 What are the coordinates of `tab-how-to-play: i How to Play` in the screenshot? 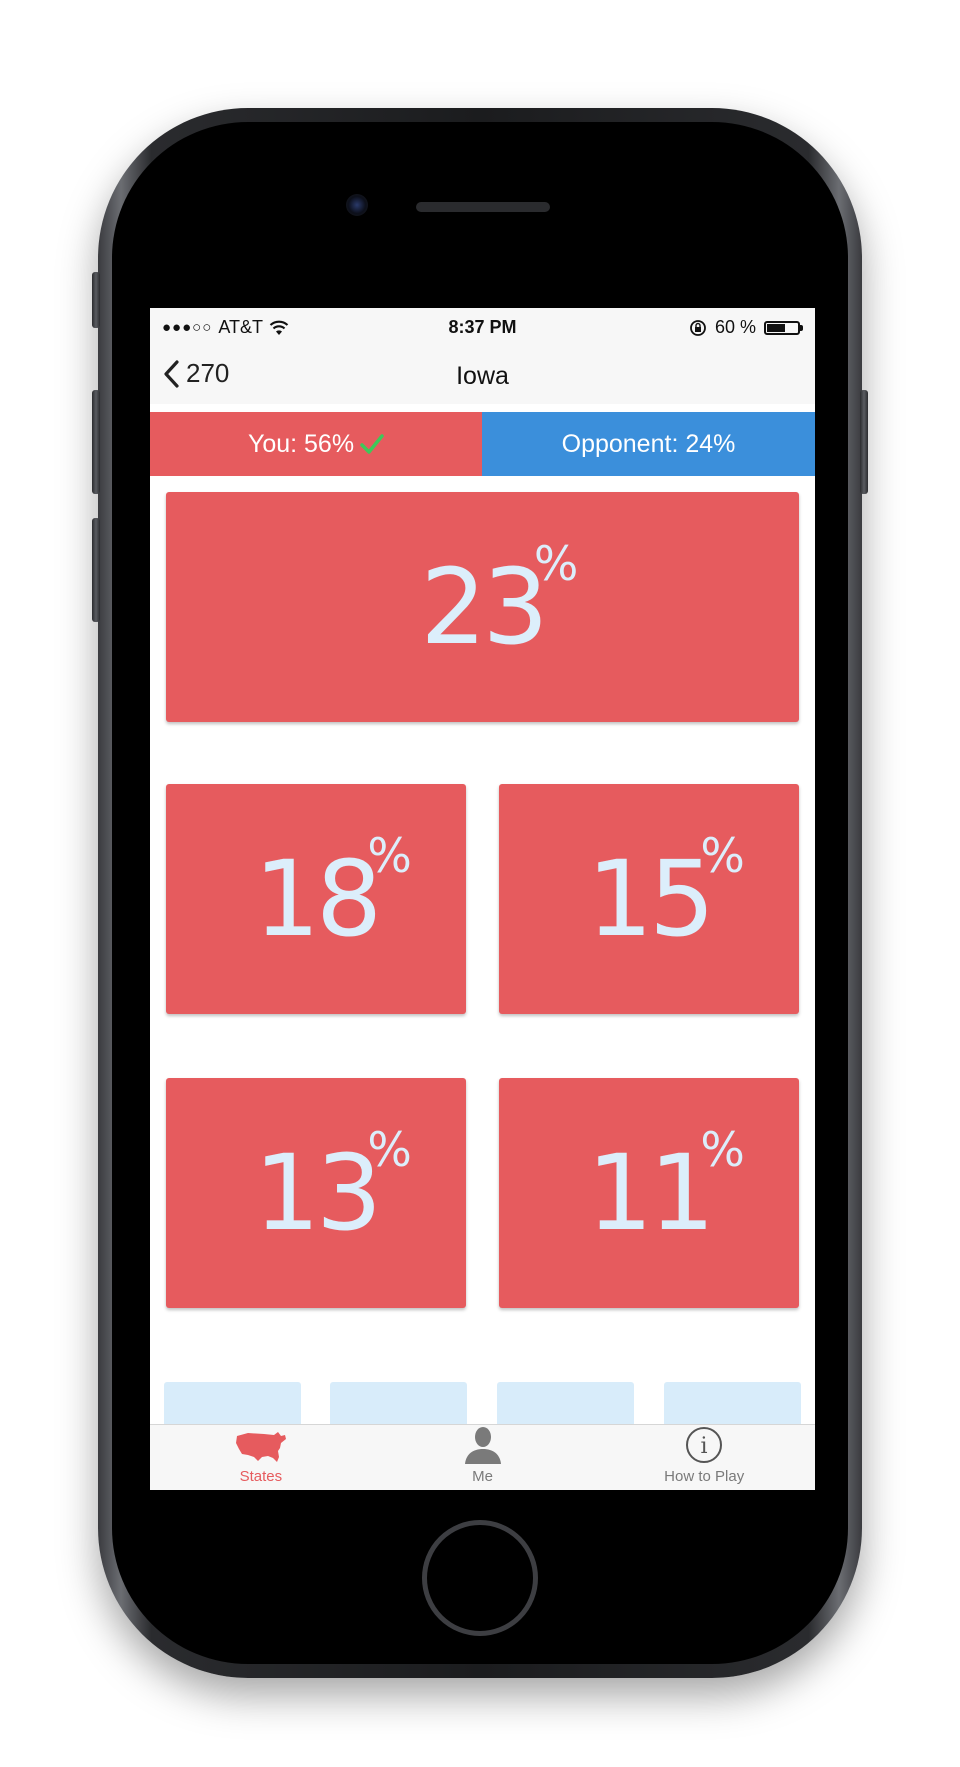 It's located at (704, 1457).